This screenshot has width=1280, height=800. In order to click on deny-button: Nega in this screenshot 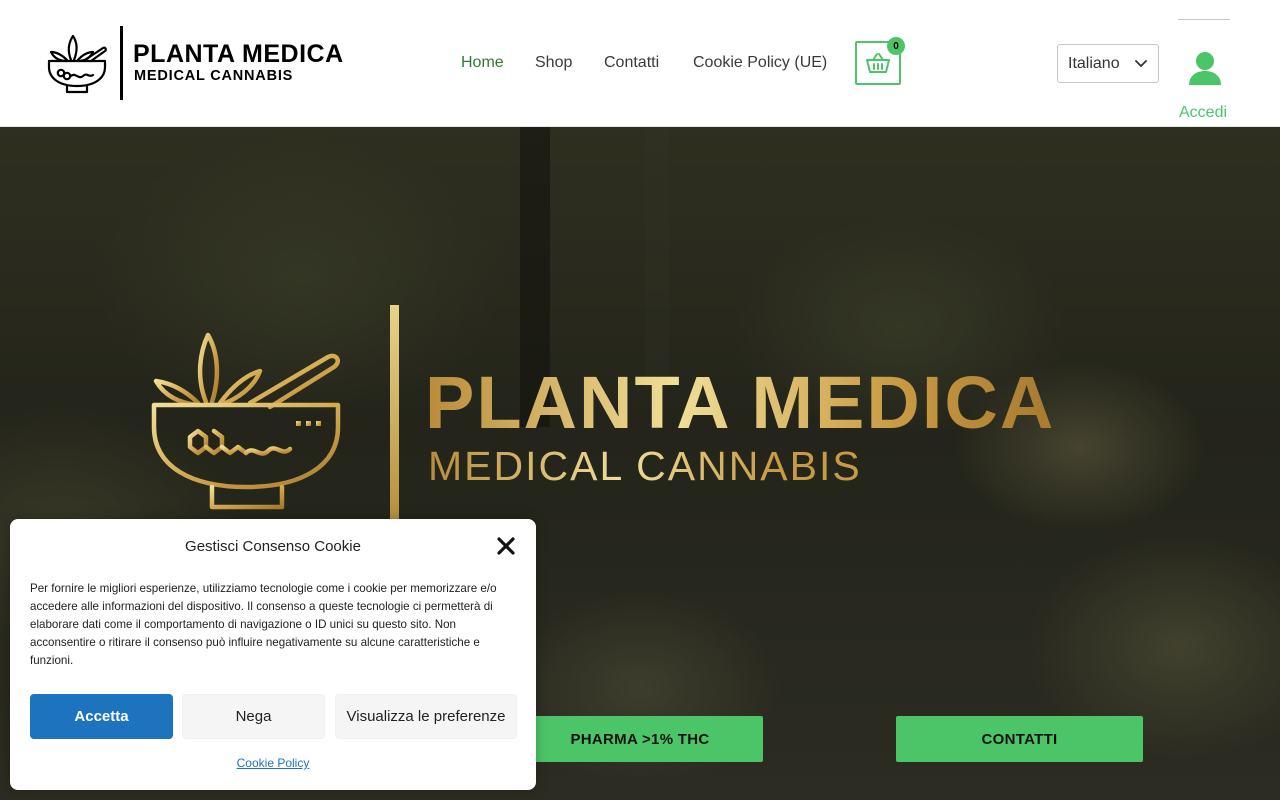, I will do `click(253, 716)`.